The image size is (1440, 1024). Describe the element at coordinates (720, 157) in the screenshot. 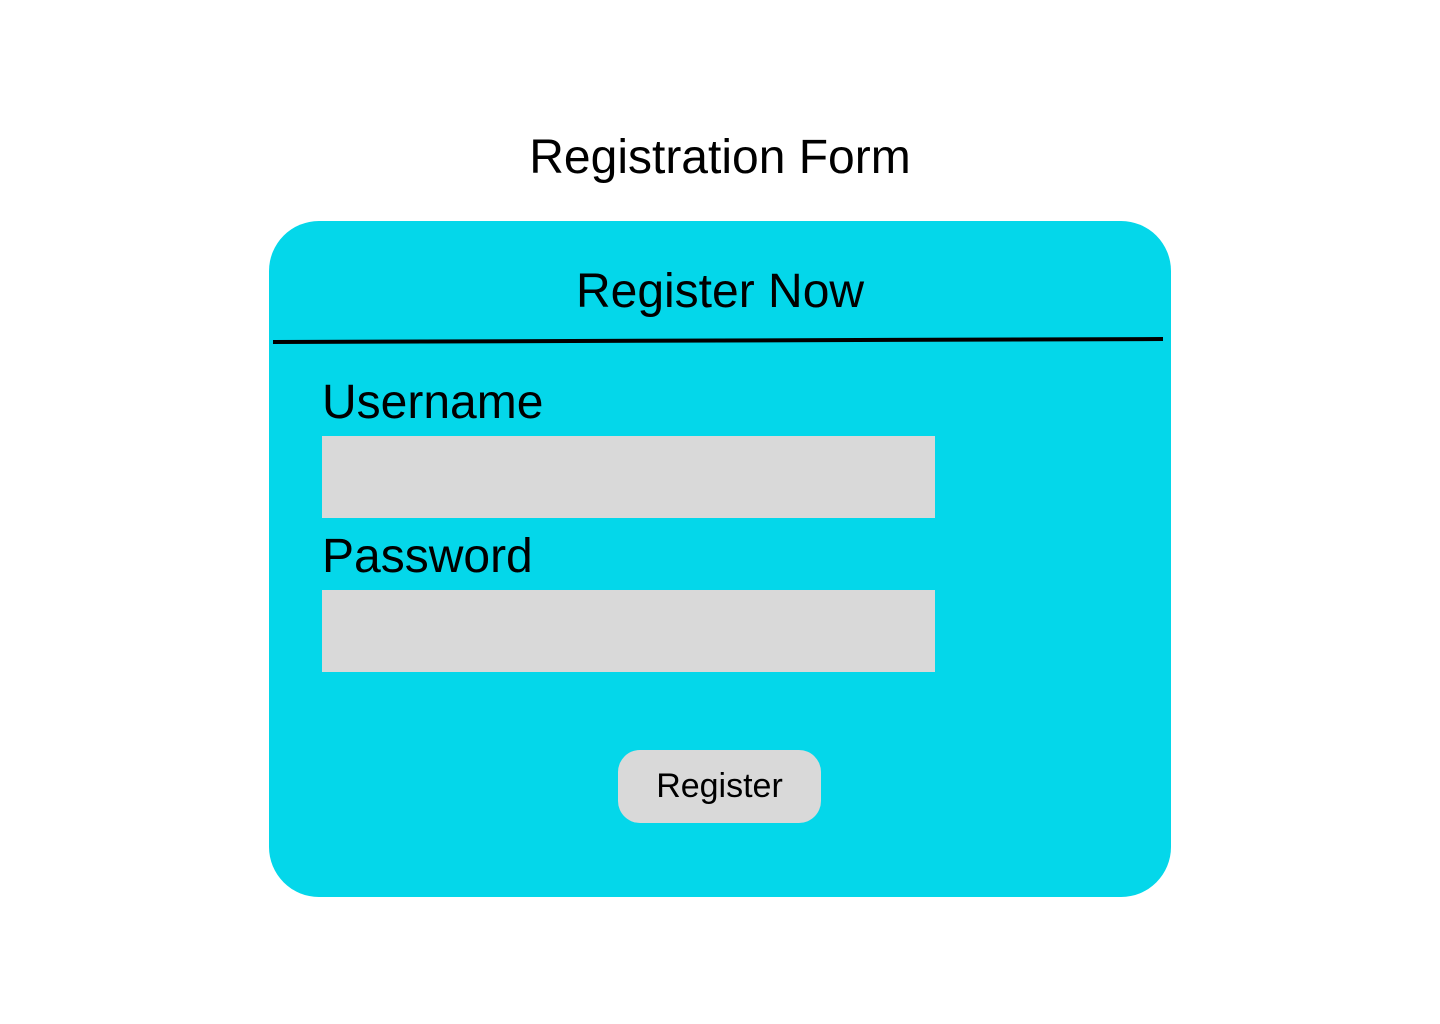

I see `page-title: Registration Form` at that location.